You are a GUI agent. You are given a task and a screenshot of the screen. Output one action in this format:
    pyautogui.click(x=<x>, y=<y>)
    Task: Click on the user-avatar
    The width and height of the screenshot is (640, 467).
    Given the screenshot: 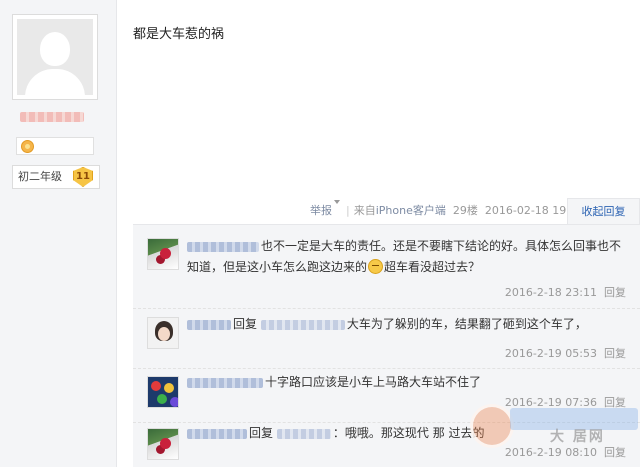 What is the action you would take?
    pyautogui.click(x=55, y=57)
    